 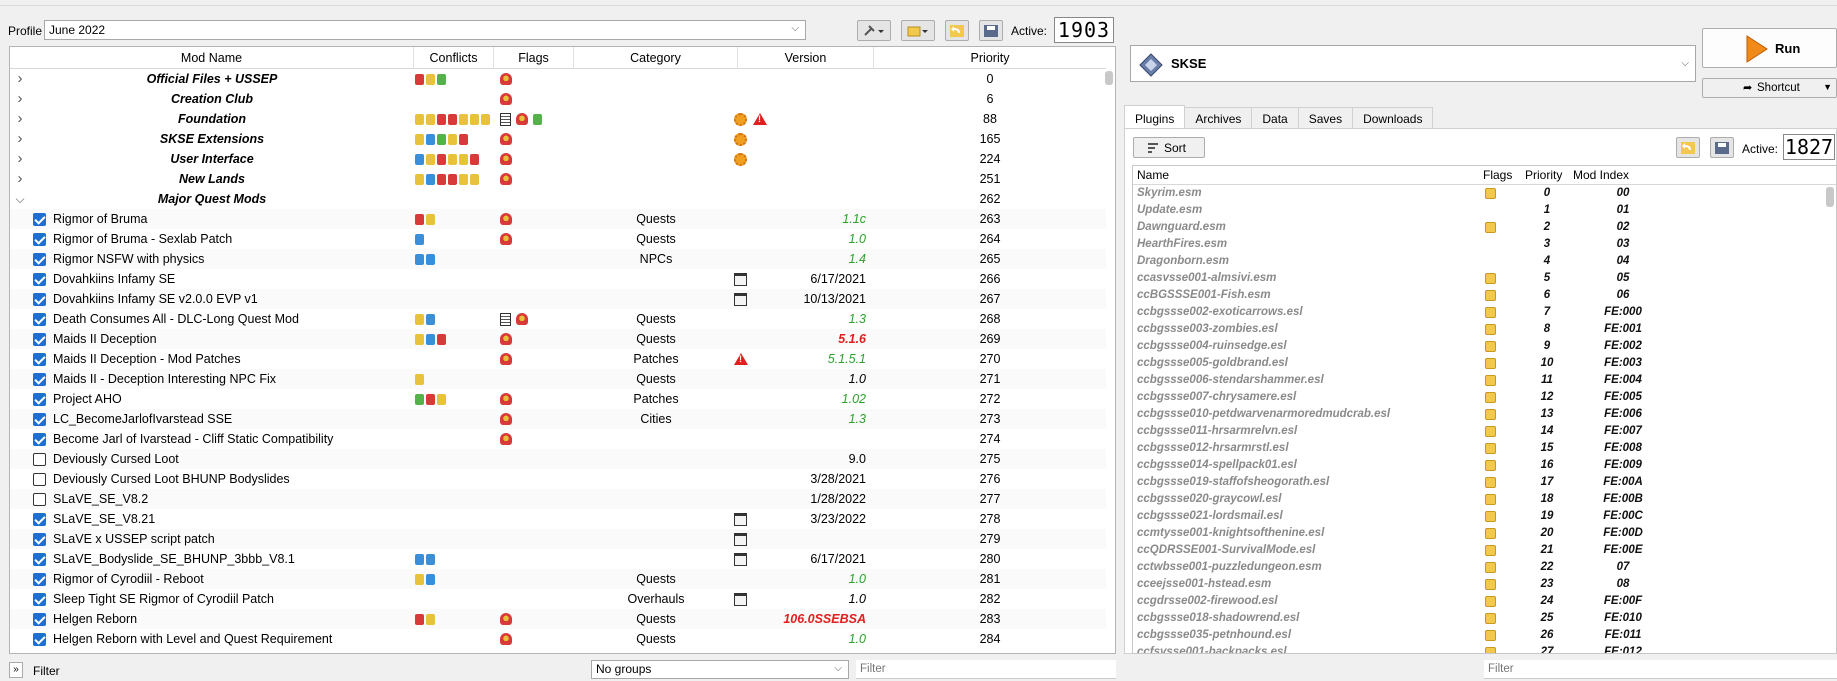 I want to click on mod-row: Rigmor NSFW with physics NPCs 1.4 265, so click(x=558, y=259).